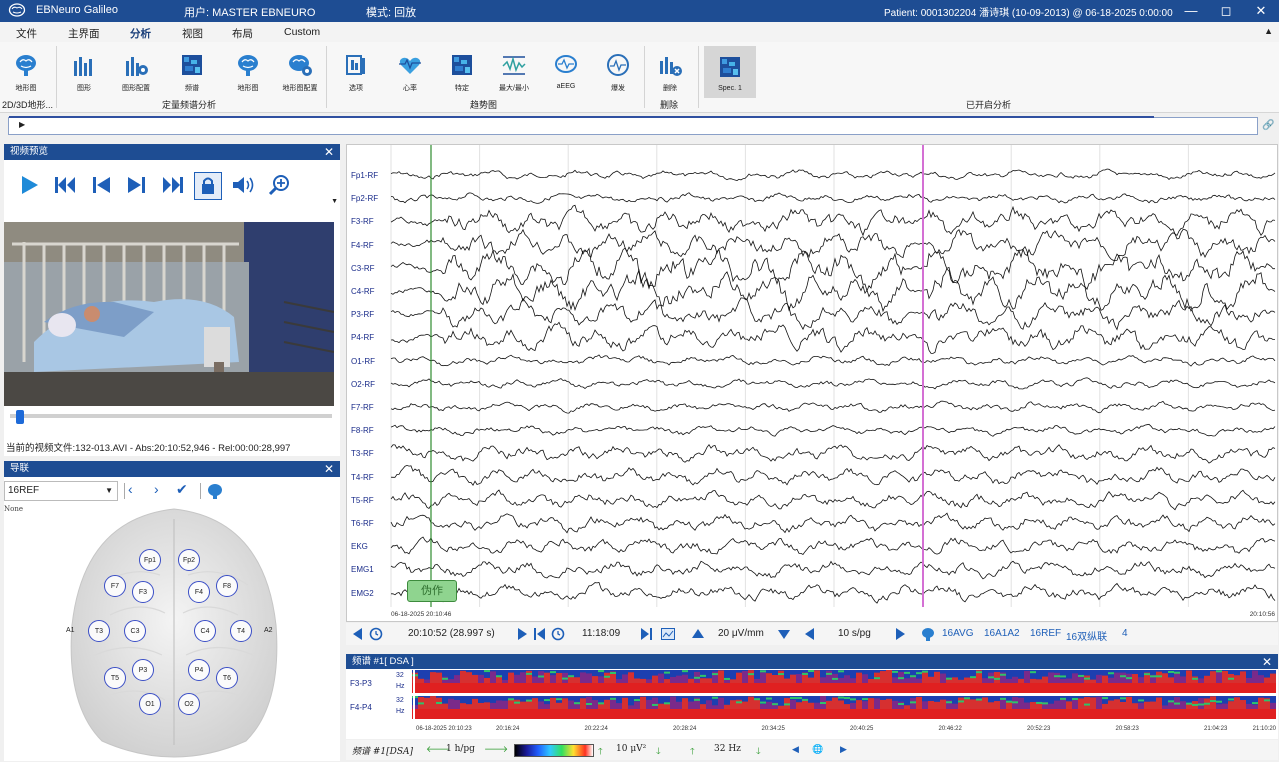  What do you see at coordinates (670, 73) in the screenshot?
I see `delete-button: 删除` at bounding box center [670, 73].